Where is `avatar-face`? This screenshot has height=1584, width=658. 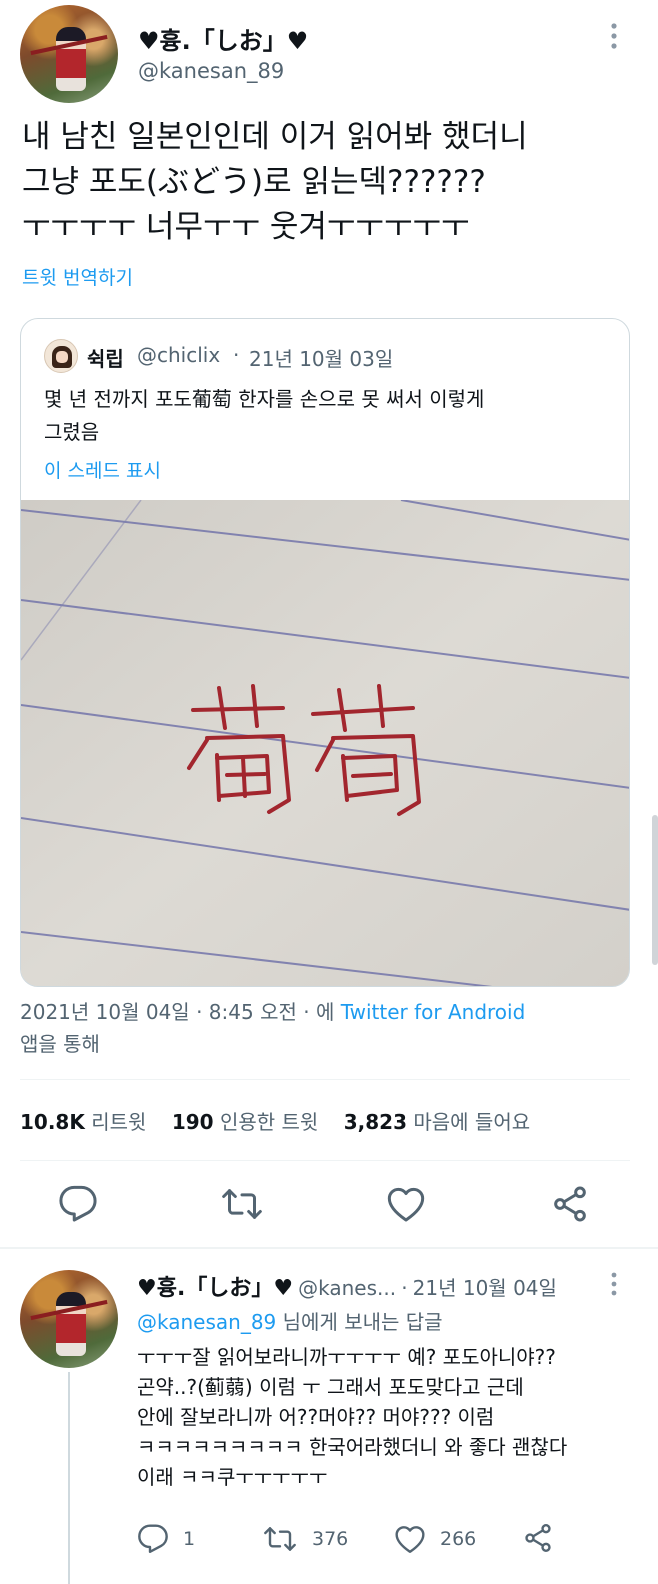 avatar-face is located at coordinates (62, 357).